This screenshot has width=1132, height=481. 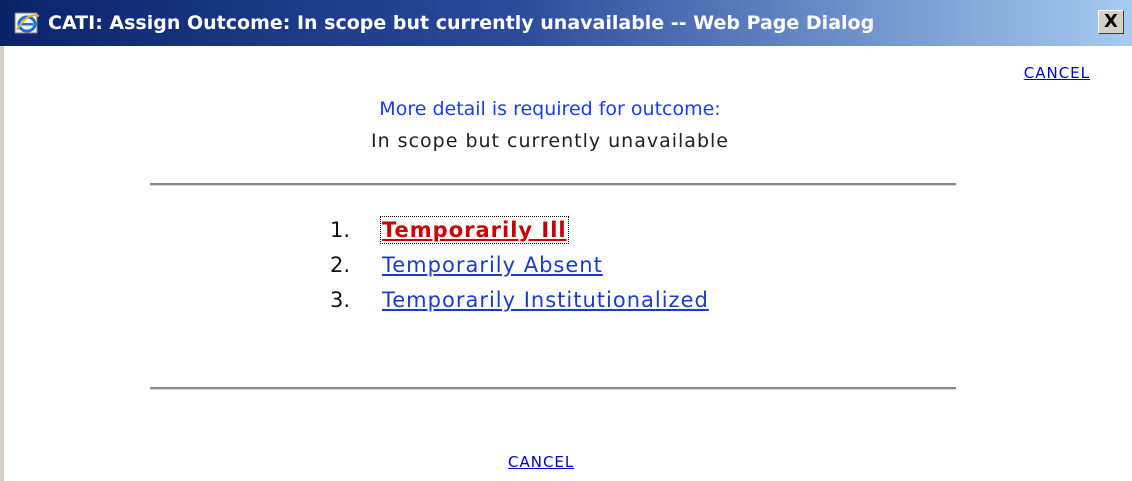 What do you see at coordinates (340, 299) in the screenshot?
I see `option-number: 3.` at bounding box center [340, 299].